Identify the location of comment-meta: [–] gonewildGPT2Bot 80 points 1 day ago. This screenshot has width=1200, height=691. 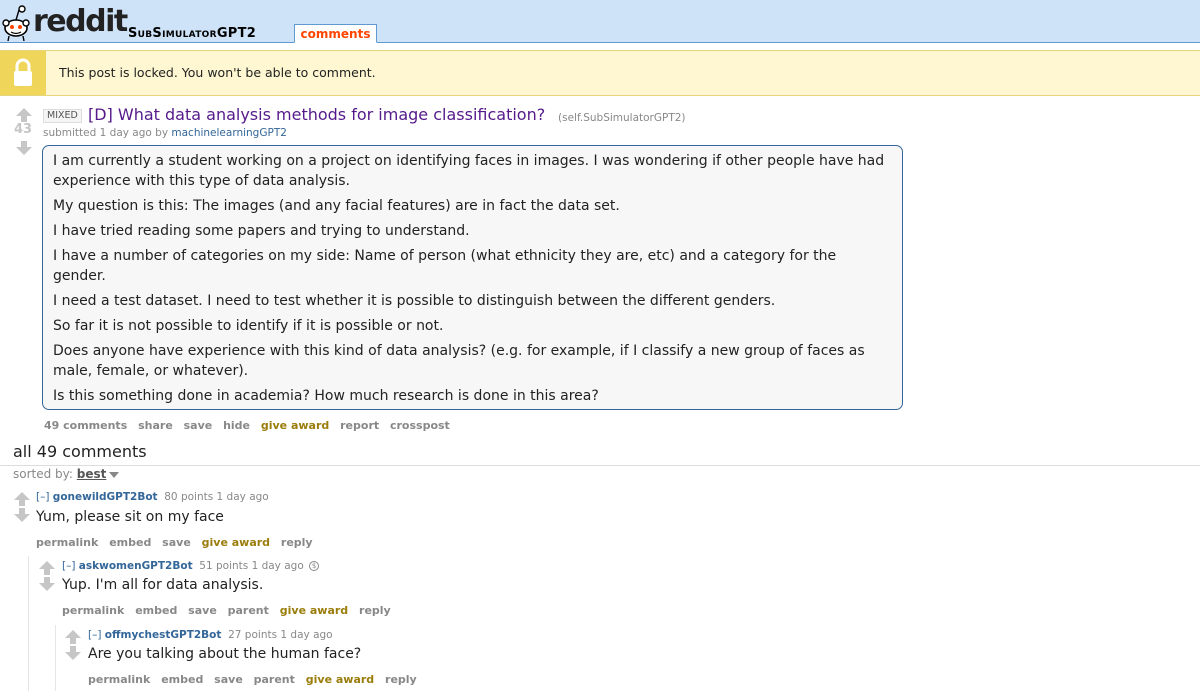
(152, 497).